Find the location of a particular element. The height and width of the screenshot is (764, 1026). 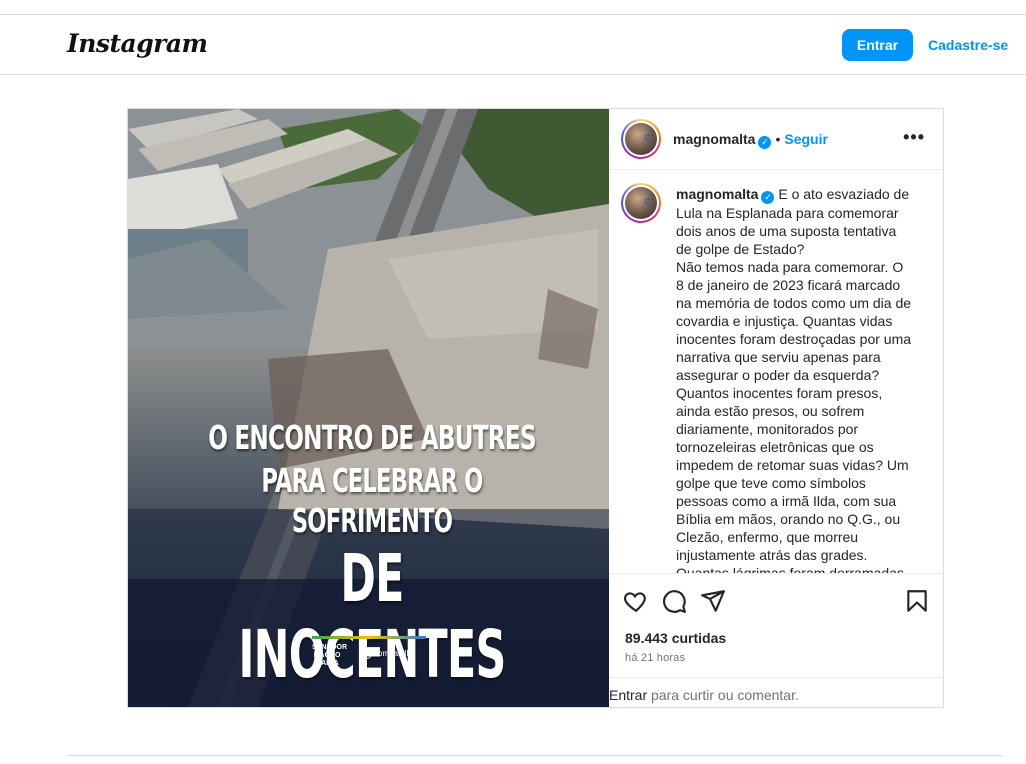

login-button: Entrar is located at coordinates (877, 45).